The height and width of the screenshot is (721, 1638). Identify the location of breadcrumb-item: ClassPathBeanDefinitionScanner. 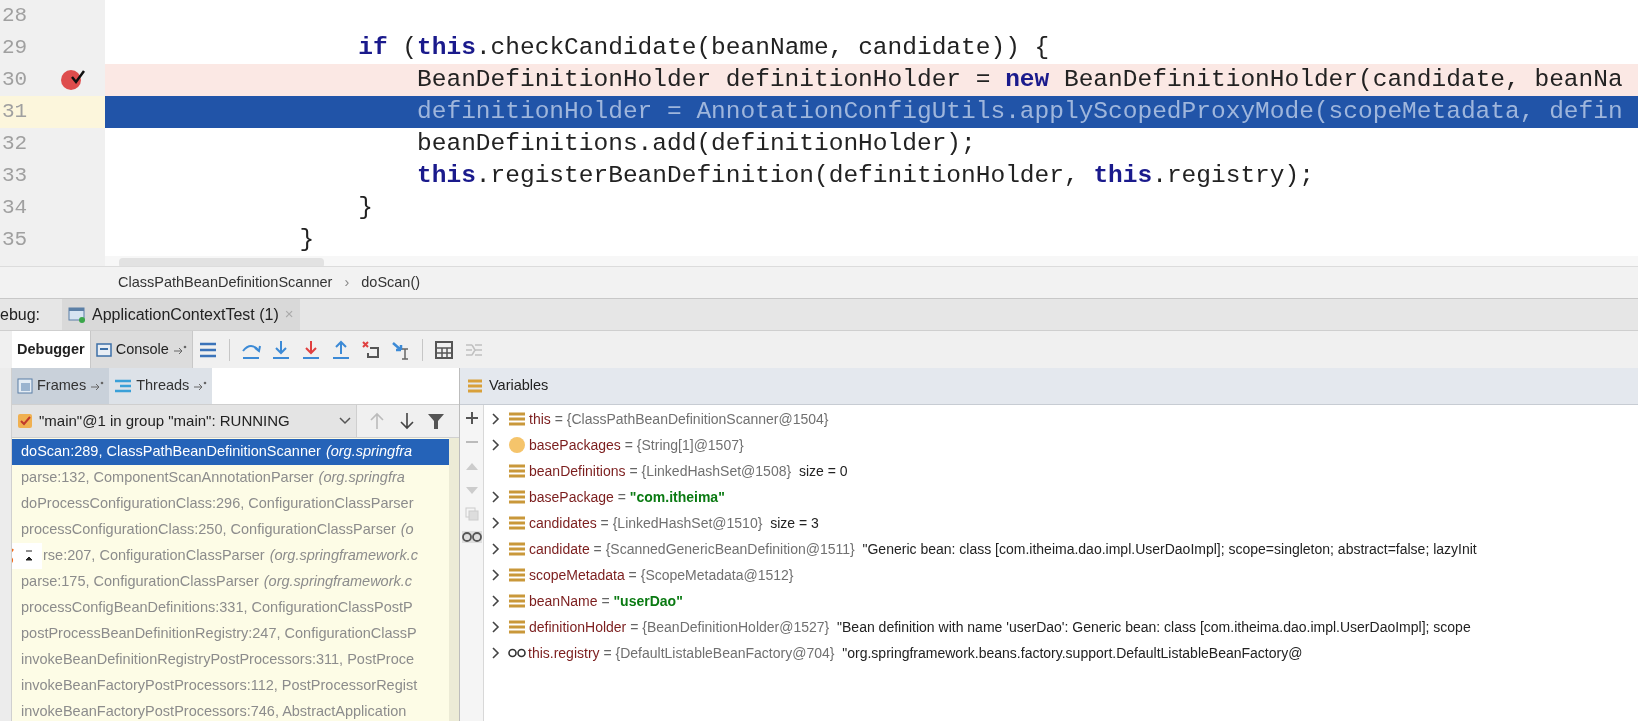
(225, 282).